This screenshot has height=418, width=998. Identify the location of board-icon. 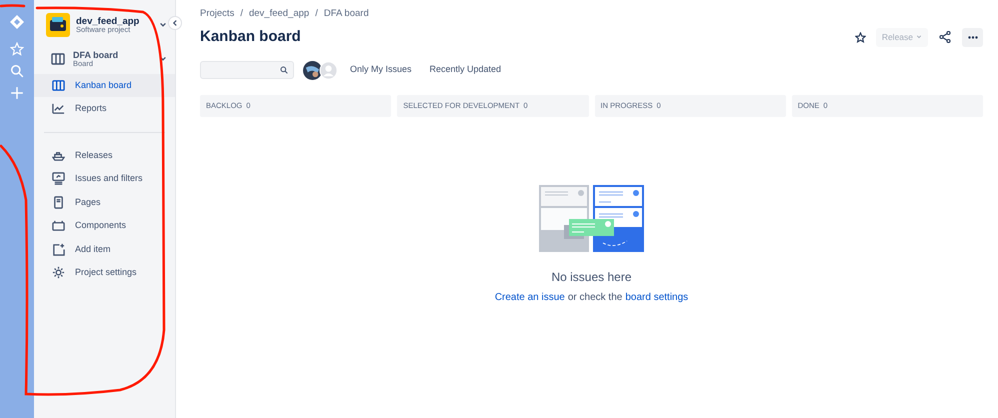
(58, 59).